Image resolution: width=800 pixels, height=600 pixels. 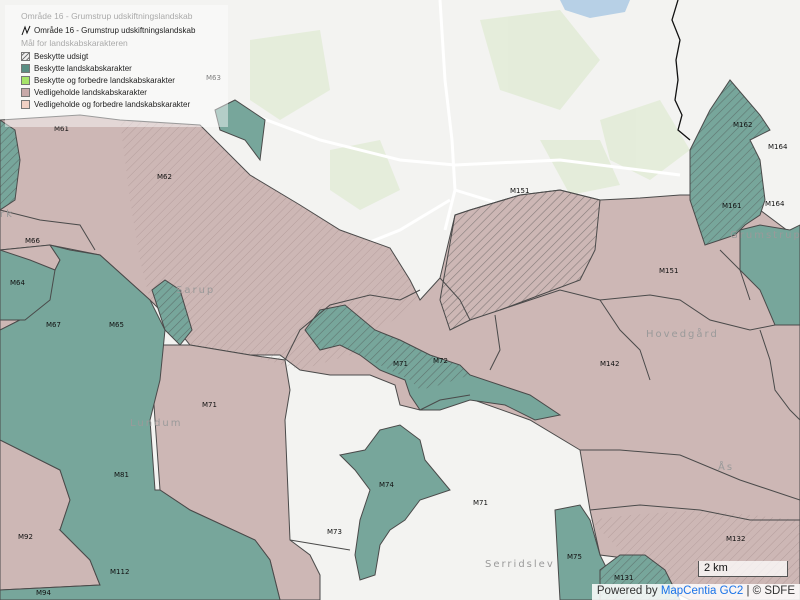 I want to click on attribution-prefix: Powered by, so click(x=628, y=591).